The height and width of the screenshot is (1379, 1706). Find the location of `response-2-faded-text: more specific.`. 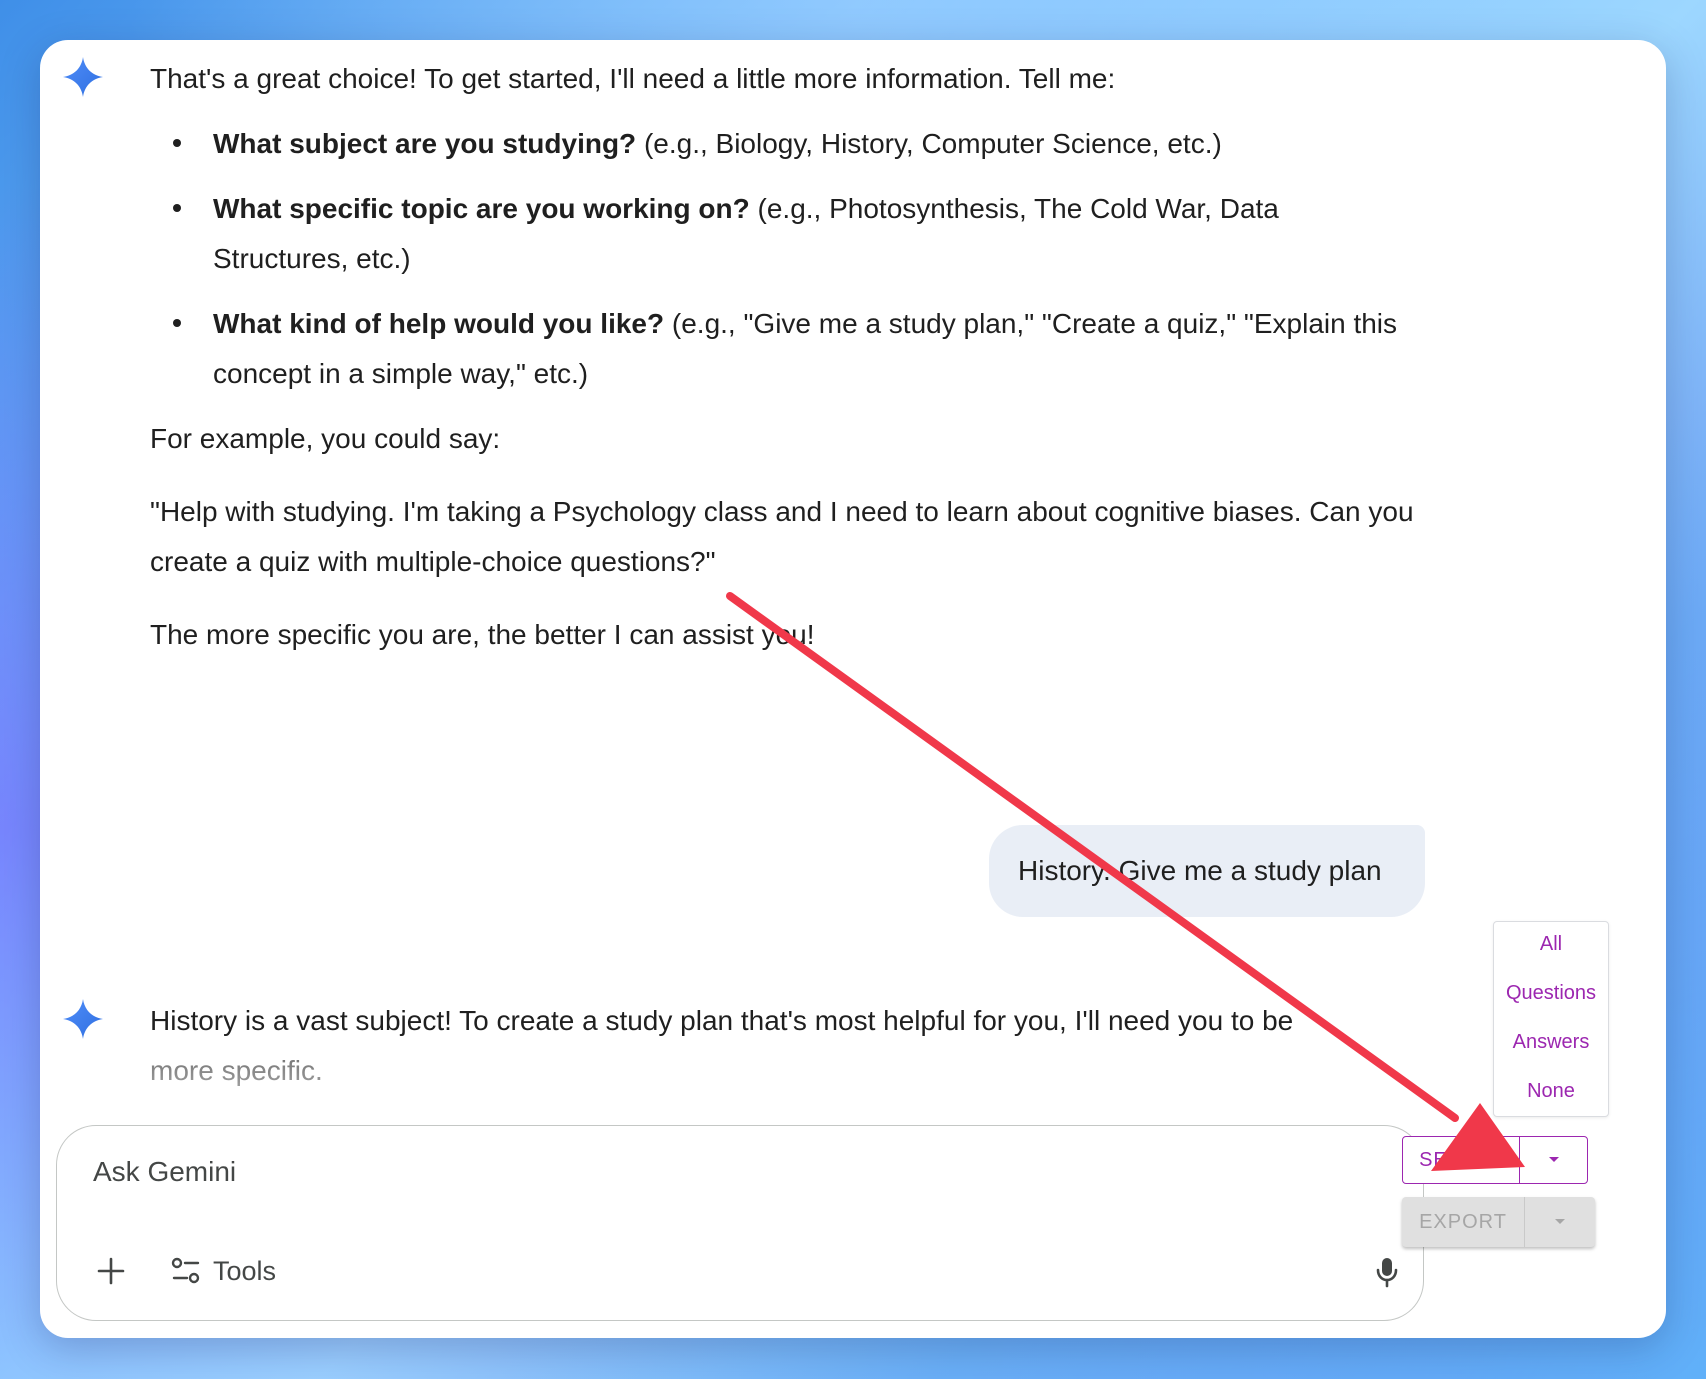

response-2-faded-text: more specific. is located at coordinates (236, 1070).